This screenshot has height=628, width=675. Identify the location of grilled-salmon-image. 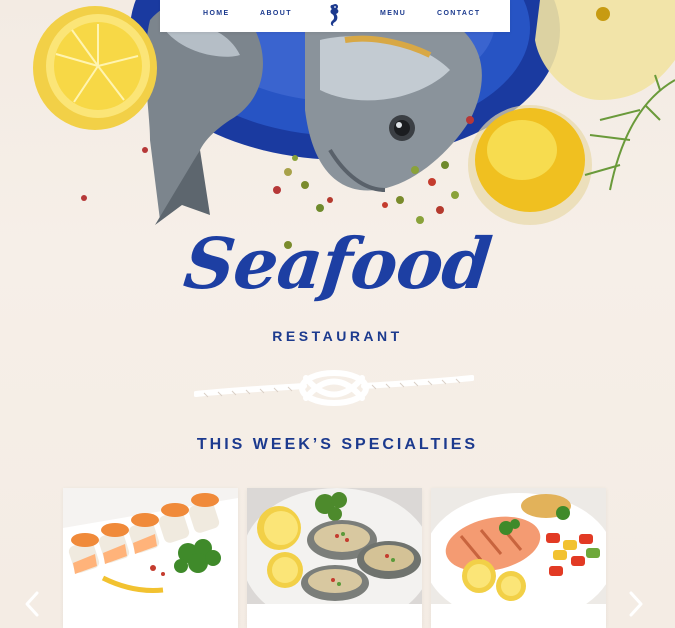
(518, 546).